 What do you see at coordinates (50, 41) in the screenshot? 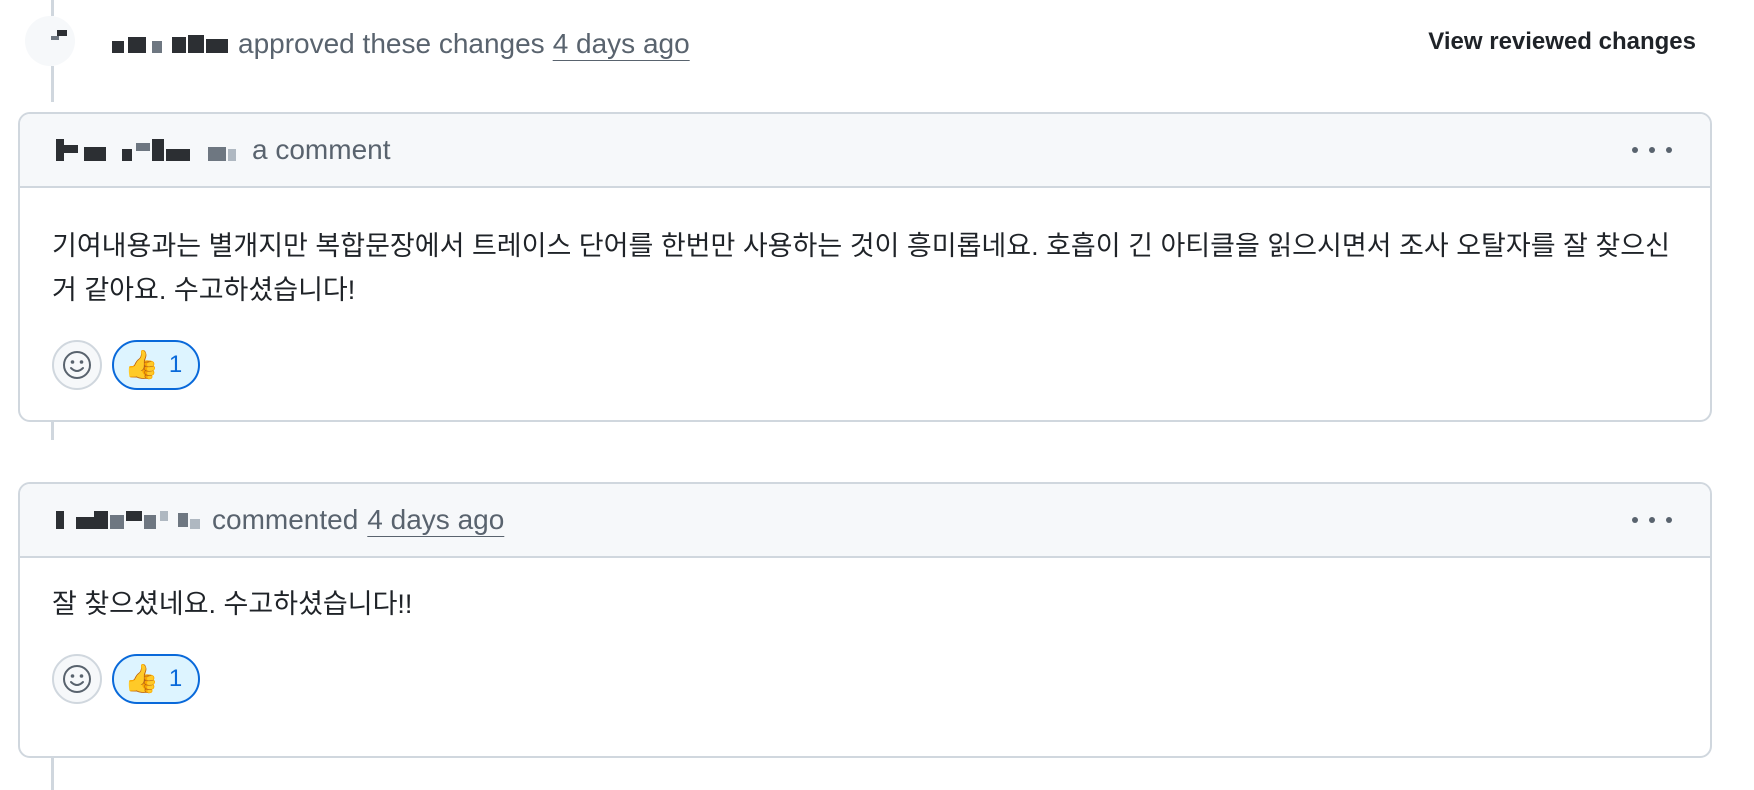
I see `avatar` at bounding box center [50, 41].